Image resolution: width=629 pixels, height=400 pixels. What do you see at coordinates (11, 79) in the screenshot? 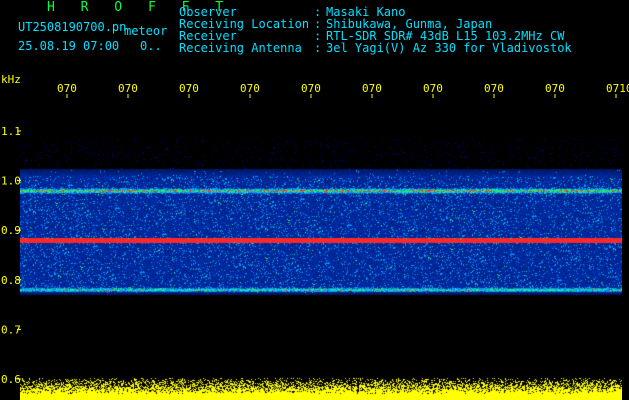
I see `khz-unit-label: kHz` at bounding box center [11, 79].